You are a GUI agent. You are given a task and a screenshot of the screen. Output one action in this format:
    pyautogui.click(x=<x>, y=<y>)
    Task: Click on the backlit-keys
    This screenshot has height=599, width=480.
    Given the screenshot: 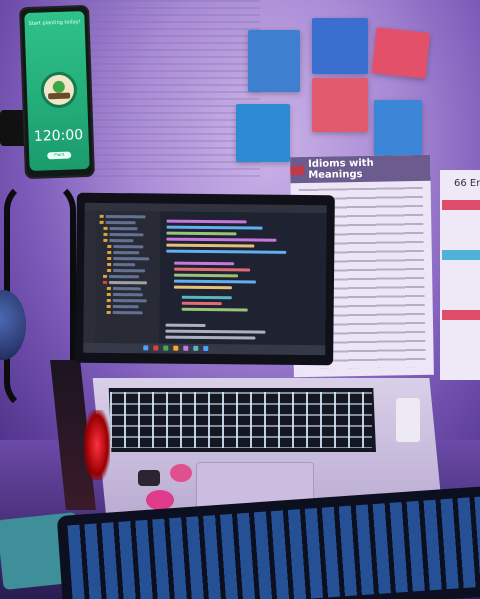 What is the action you would take?
    pyautogui.click(x=241, y=420)
    